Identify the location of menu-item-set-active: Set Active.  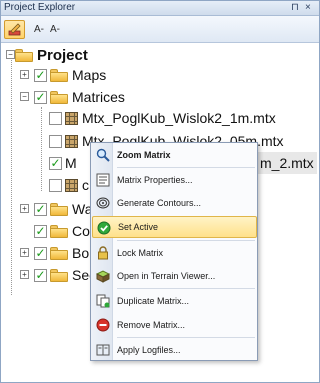
(174, 227).